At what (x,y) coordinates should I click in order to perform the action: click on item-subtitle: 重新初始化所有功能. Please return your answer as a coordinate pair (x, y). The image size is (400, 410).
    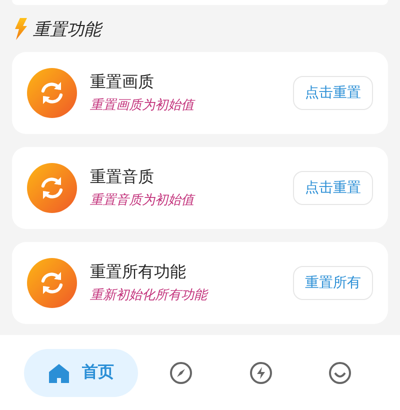
    Looking at the image, I should click on (150, 295).